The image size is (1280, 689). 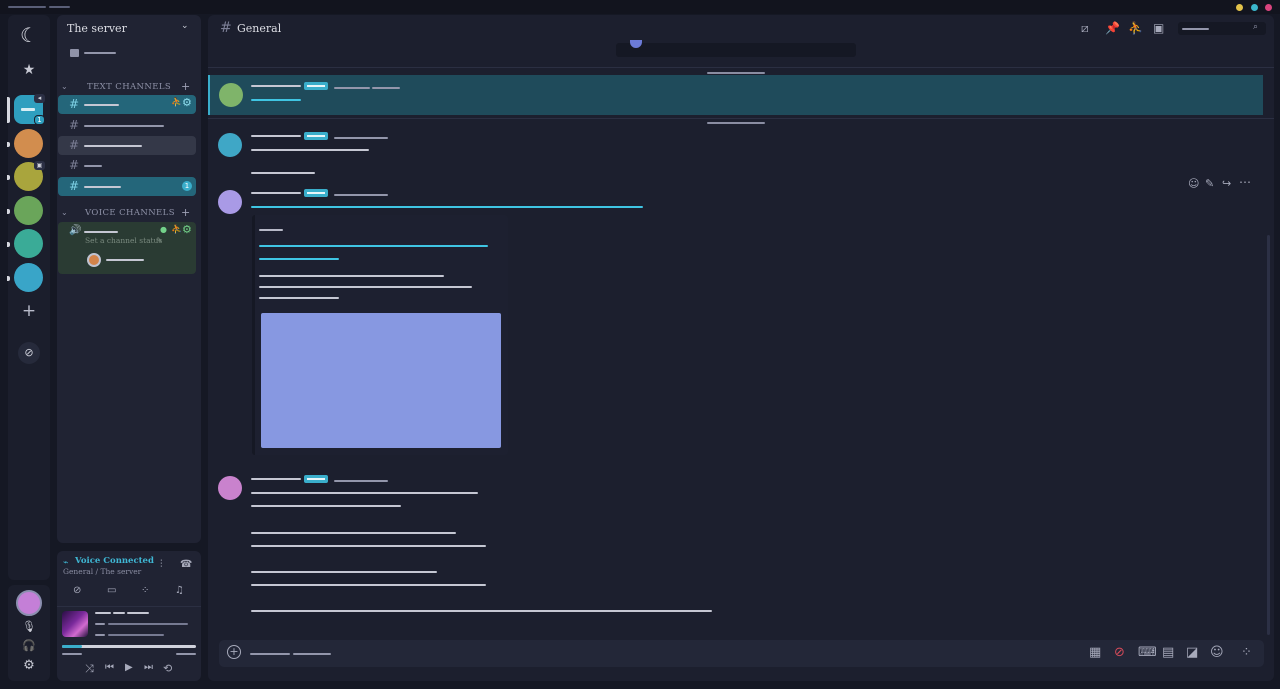 I want to click on message-composer: + ▦ ⊘ ⌨ ▤ ◪ ☺ ⁘, so click(x=741, y=653).